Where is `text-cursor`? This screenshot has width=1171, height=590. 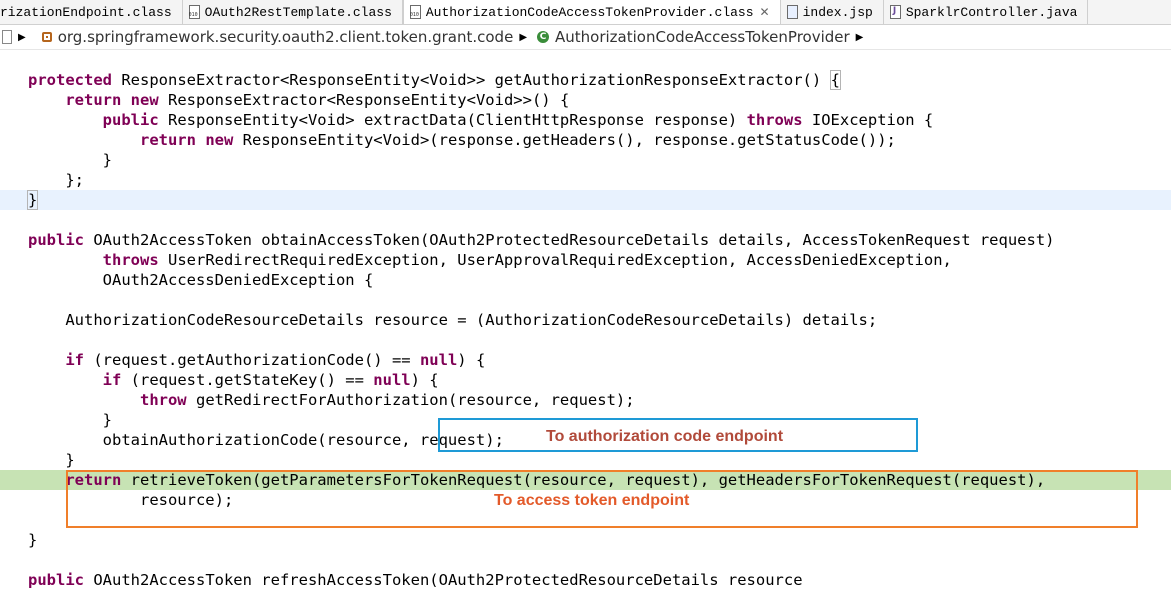 text-cursor is located at coordinates (38, 200).